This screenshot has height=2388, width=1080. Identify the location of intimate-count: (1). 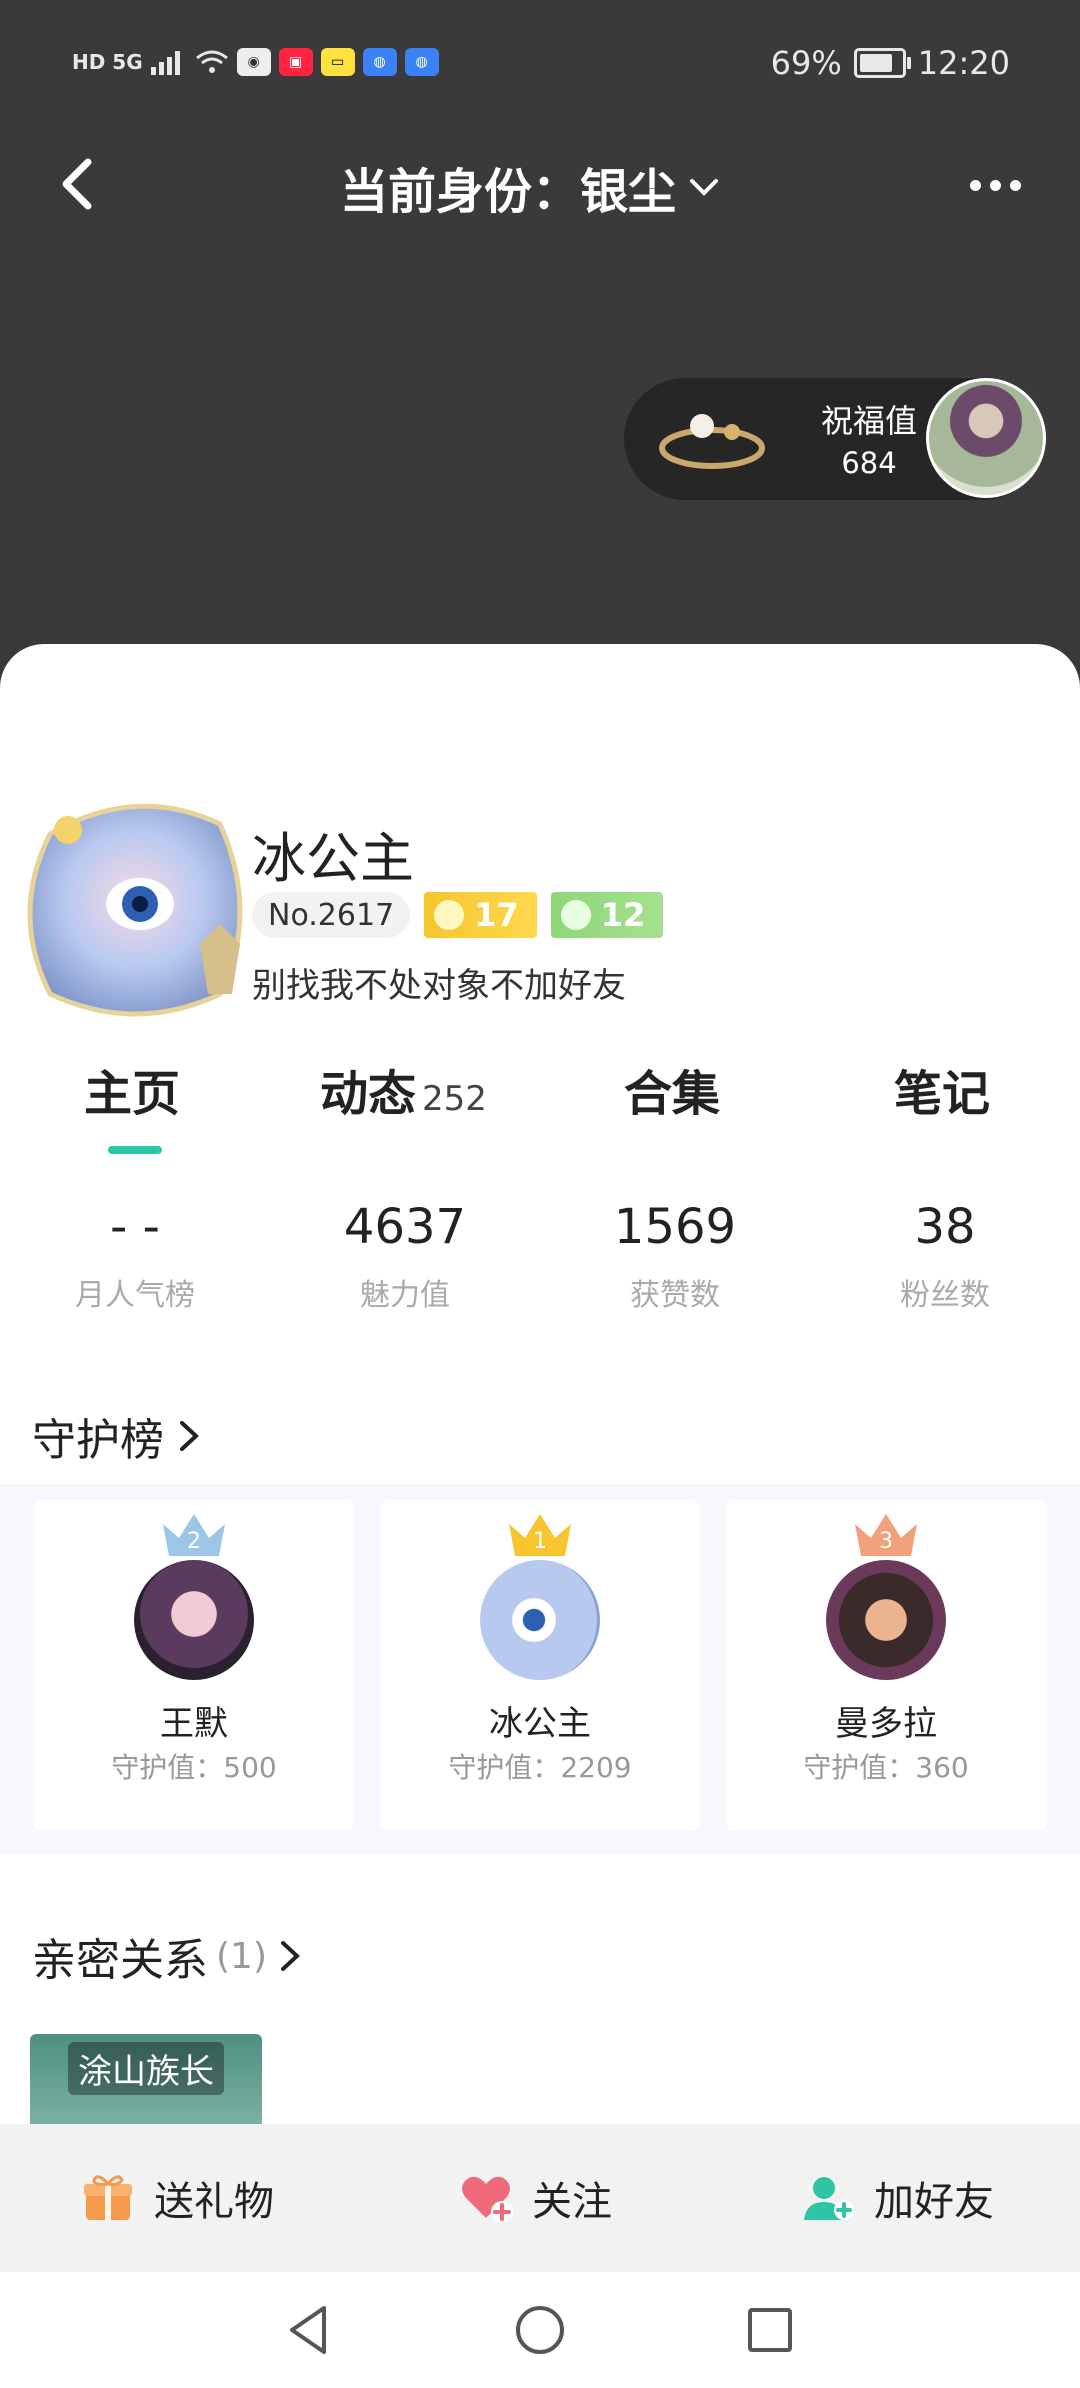
(241, 1956).